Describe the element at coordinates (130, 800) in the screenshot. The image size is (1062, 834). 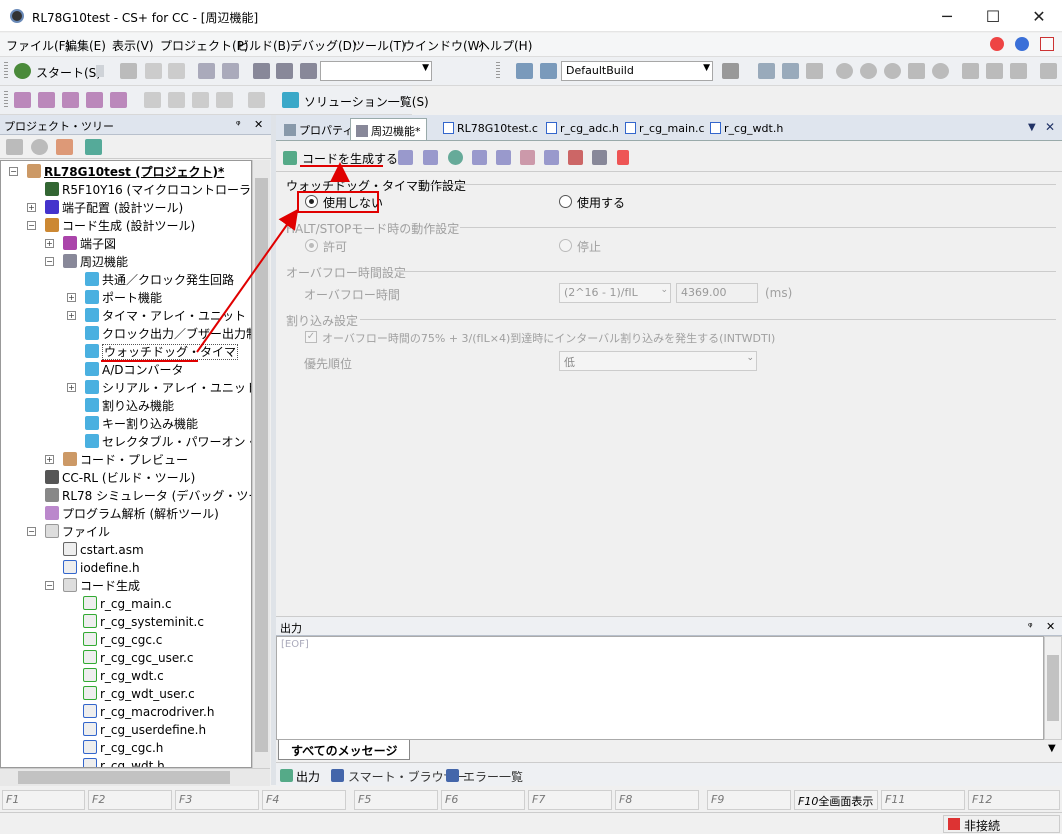
I see `fkey-button: F2` at that location.